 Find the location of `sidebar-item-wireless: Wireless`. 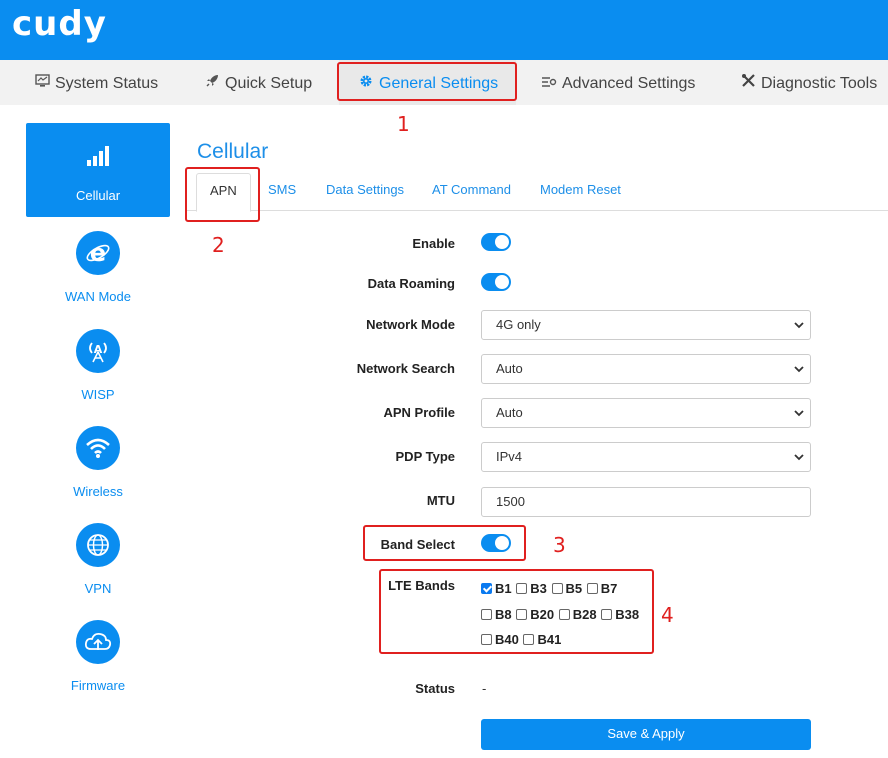

sidebar-item-wireless: Wireless is located at coordinates (98, 462).